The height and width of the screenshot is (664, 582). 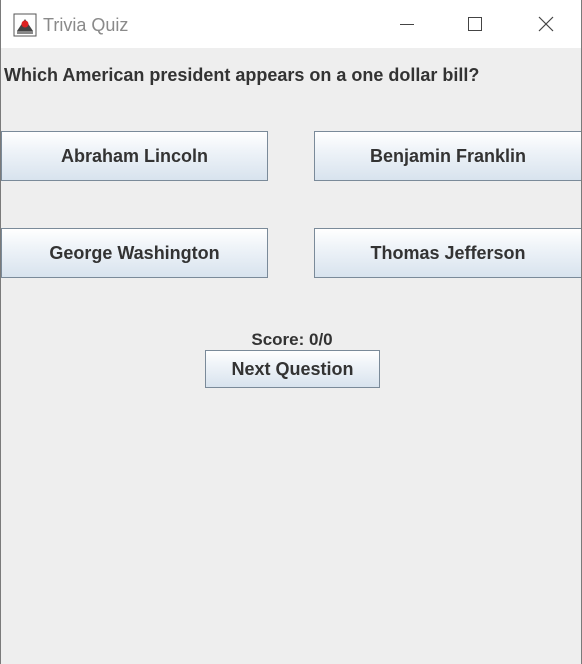 I want to click on answer-button-2: Benjamin Franklin, so click(x=447, y=156).